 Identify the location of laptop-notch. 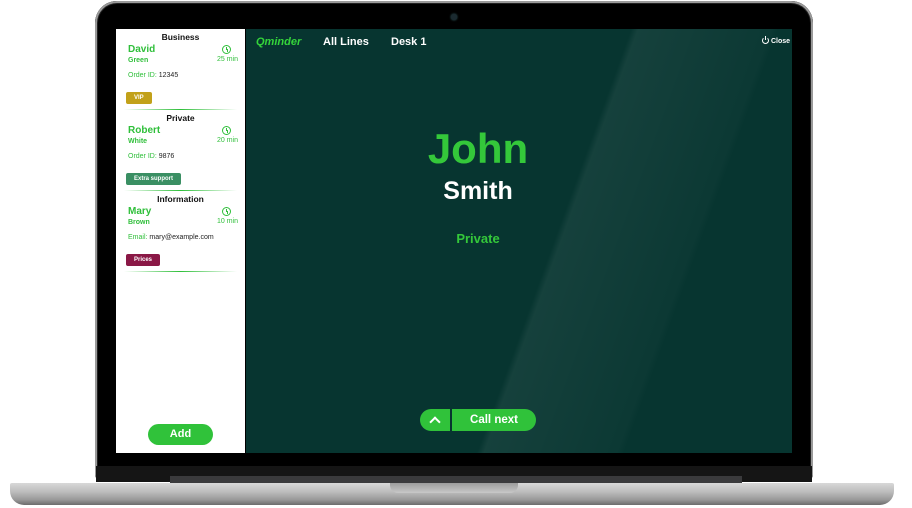
(454, 488).